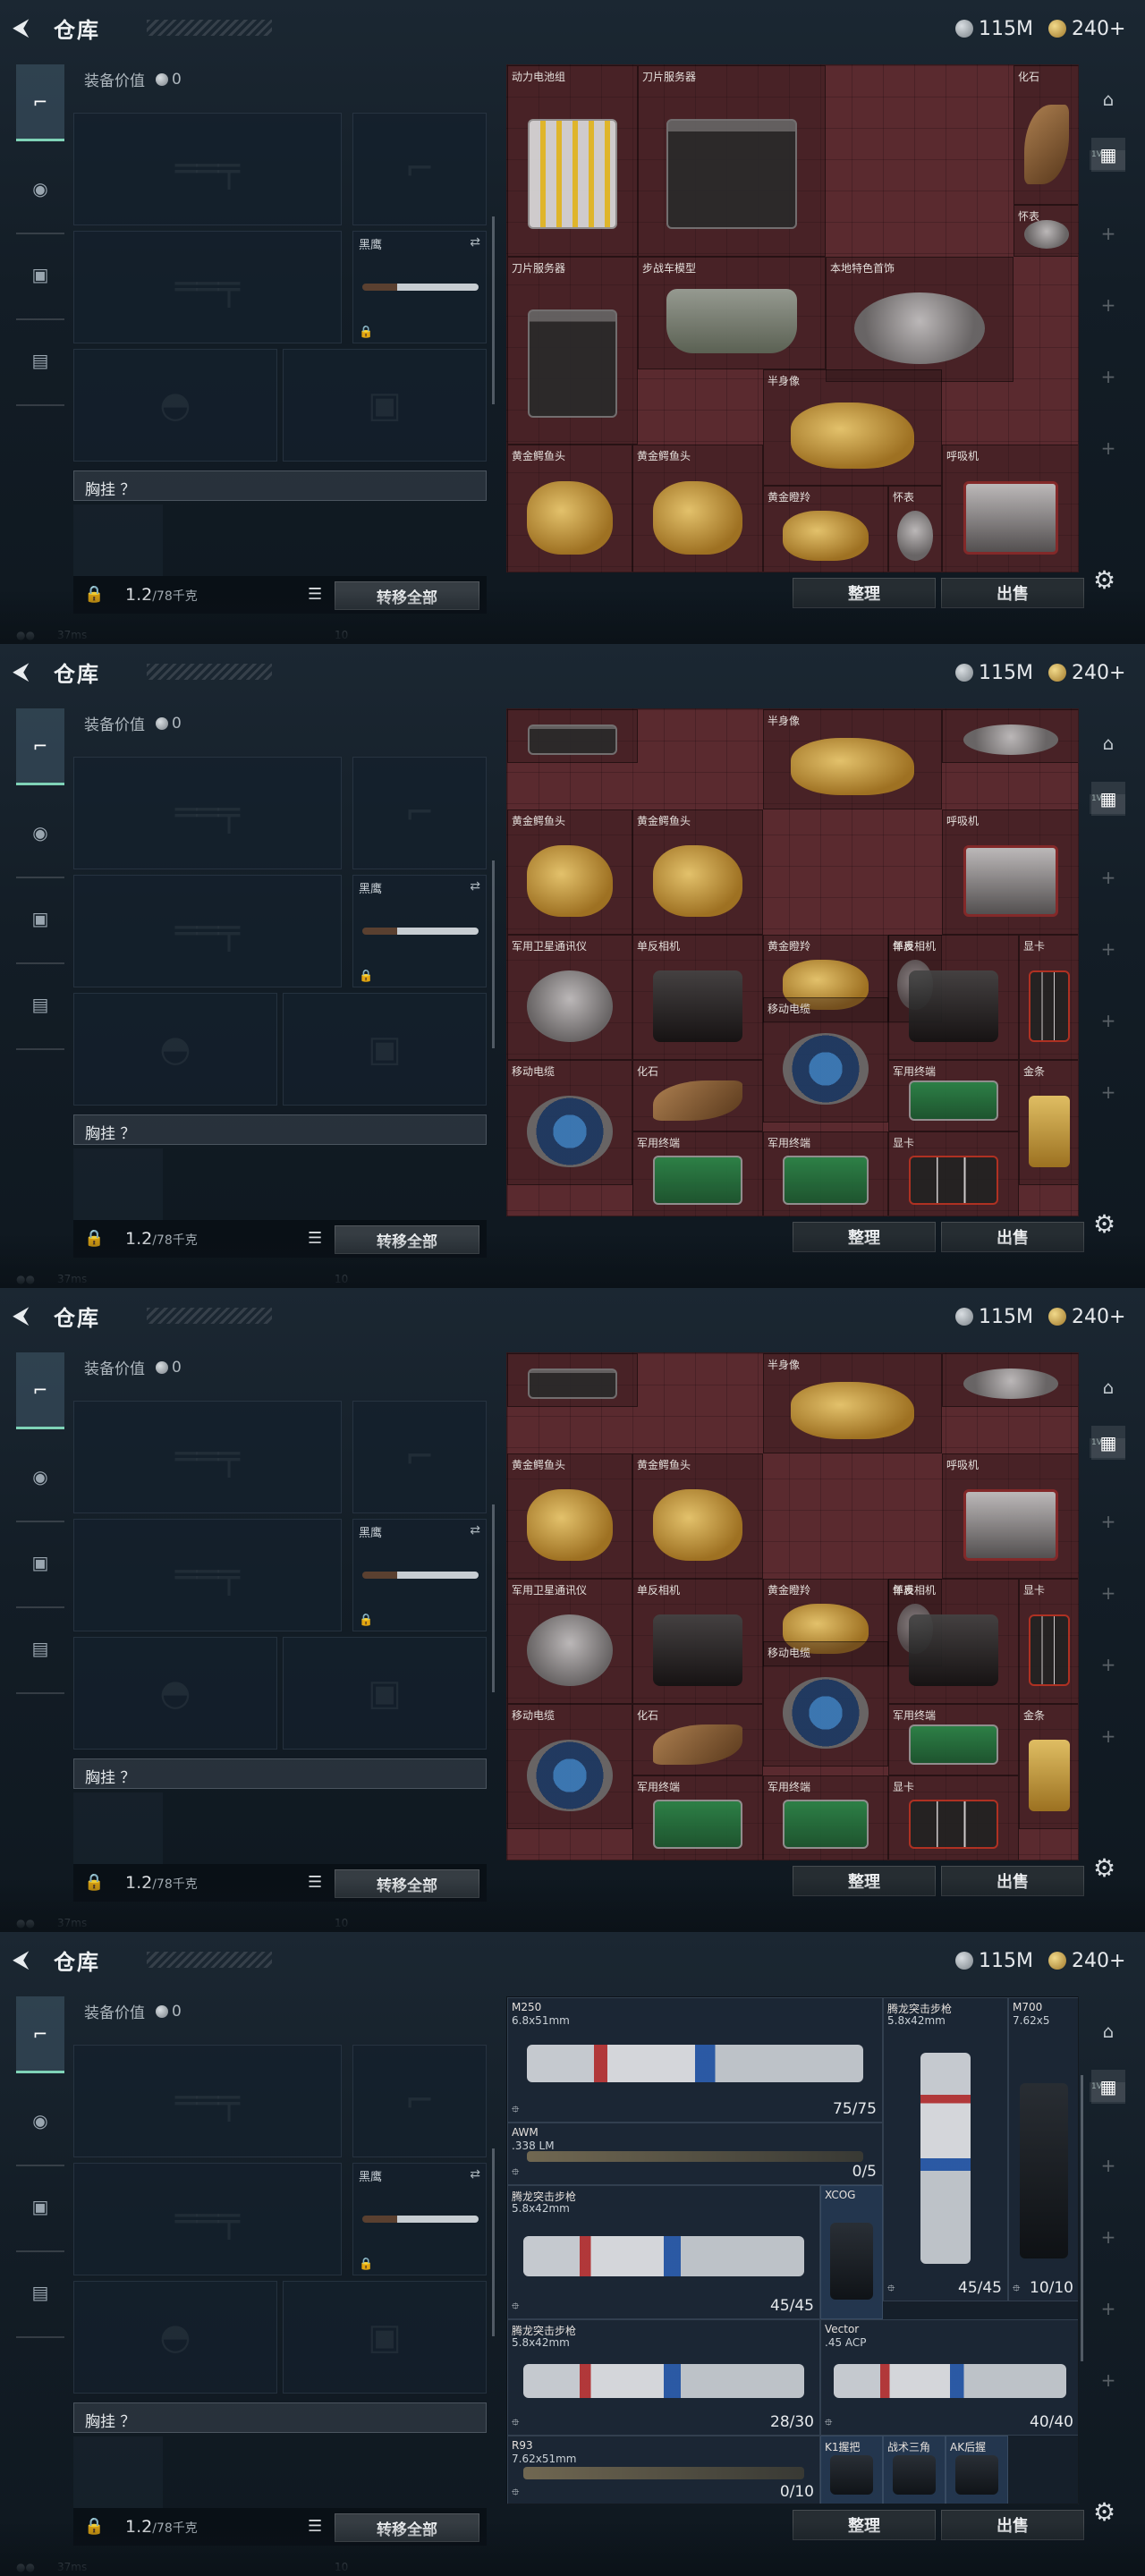 This screenshot has width=1145, height=2576. What do you see at coordinates (851, 2252) in the screenshot?
I see `weapon-item: XCOG` at bounding box center [851, 2252].